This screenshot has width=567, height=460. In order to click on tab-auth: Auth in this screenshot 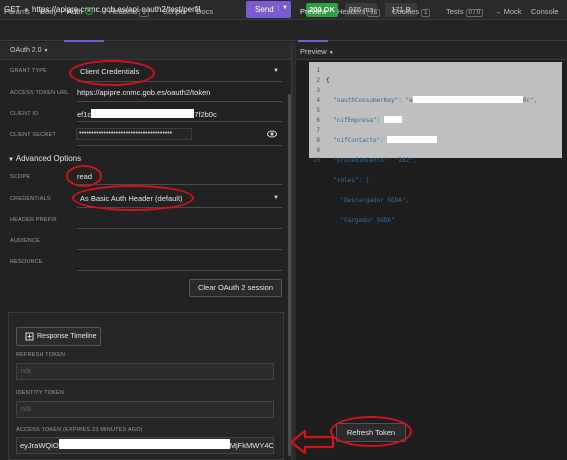, I will do `click(80, 11)`.